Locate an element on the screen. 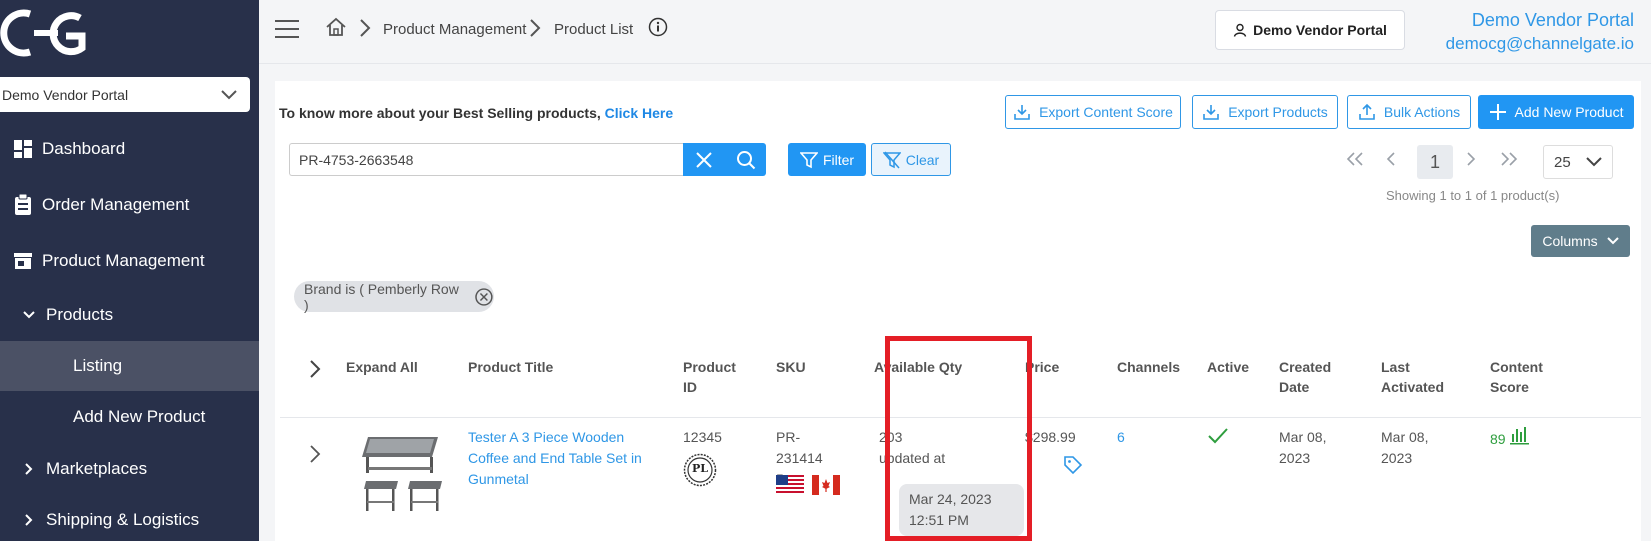  sidebar-item-add-new-product: Add New Product is located at coordinates (129, 417).